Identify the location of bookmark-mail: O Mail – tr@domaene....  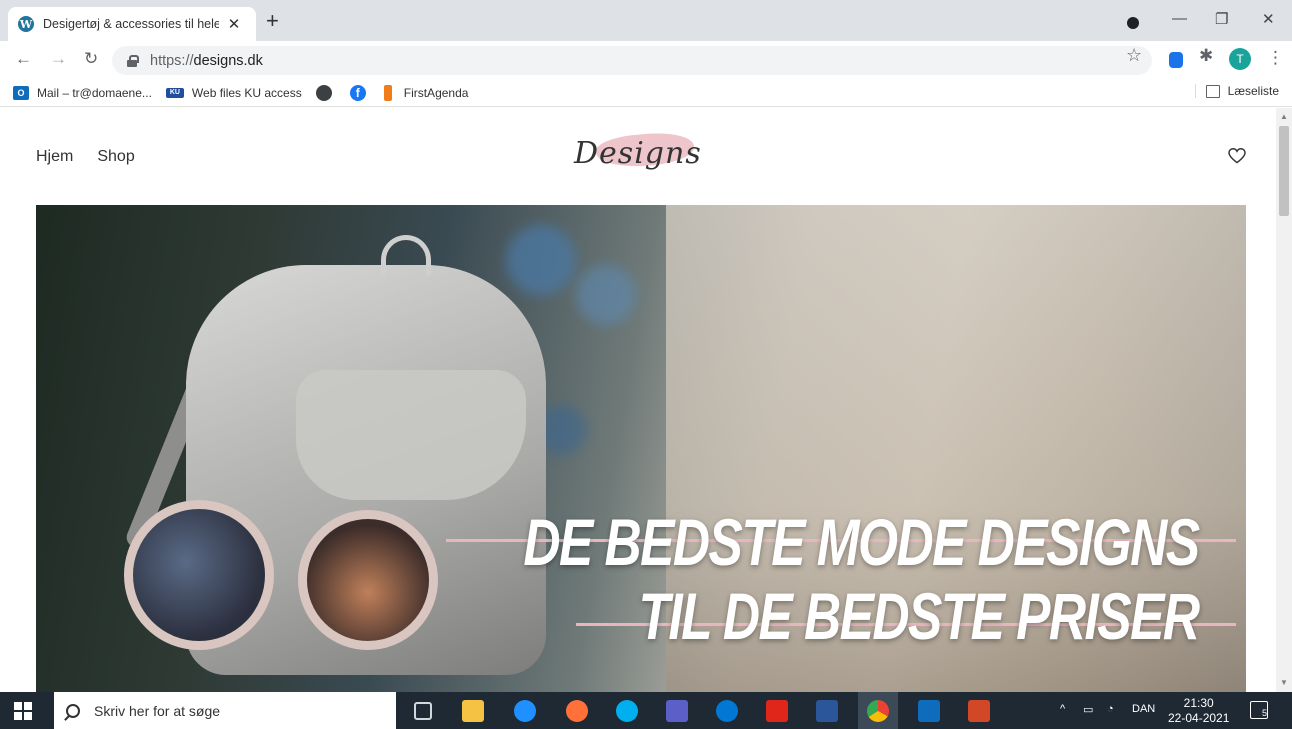
(82, 92).